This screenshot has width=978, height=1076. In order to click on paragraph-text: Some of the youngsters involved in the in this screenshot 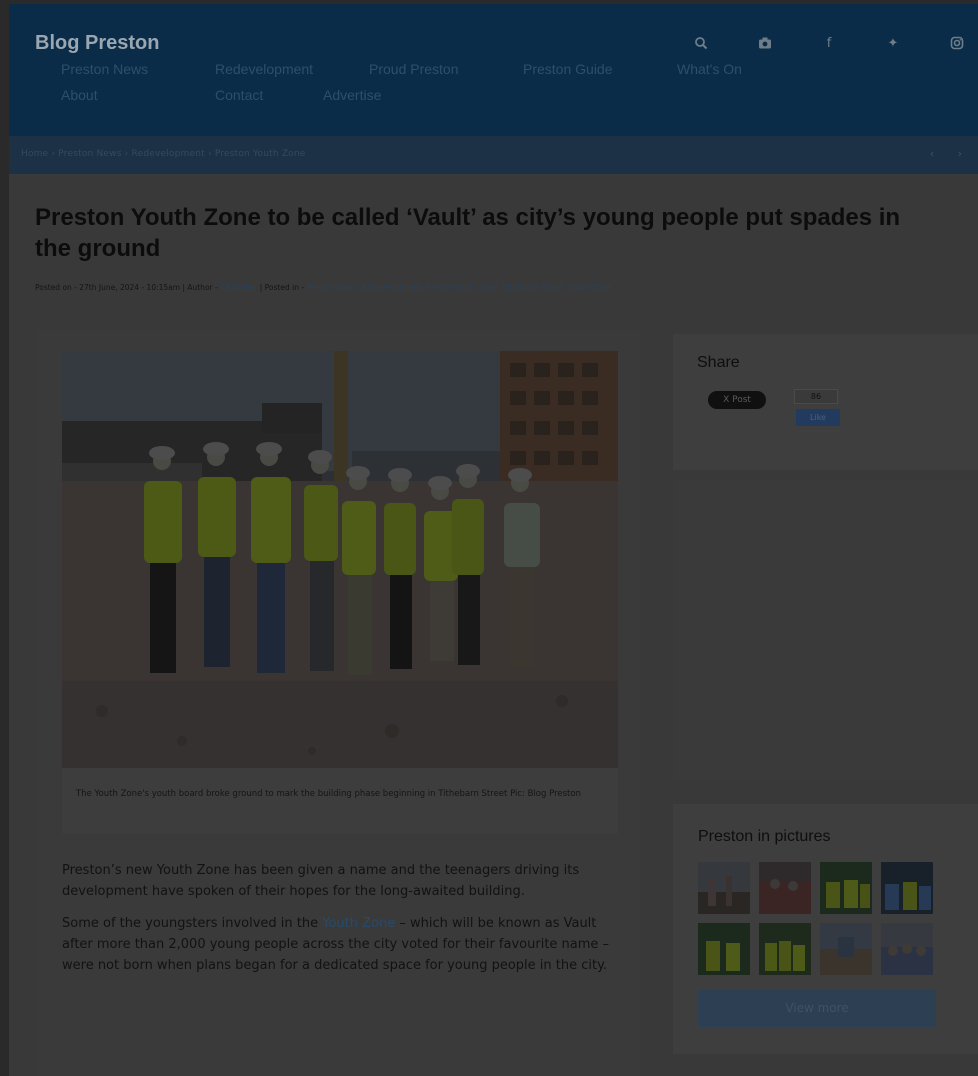, I will do `click(192, 923)`.